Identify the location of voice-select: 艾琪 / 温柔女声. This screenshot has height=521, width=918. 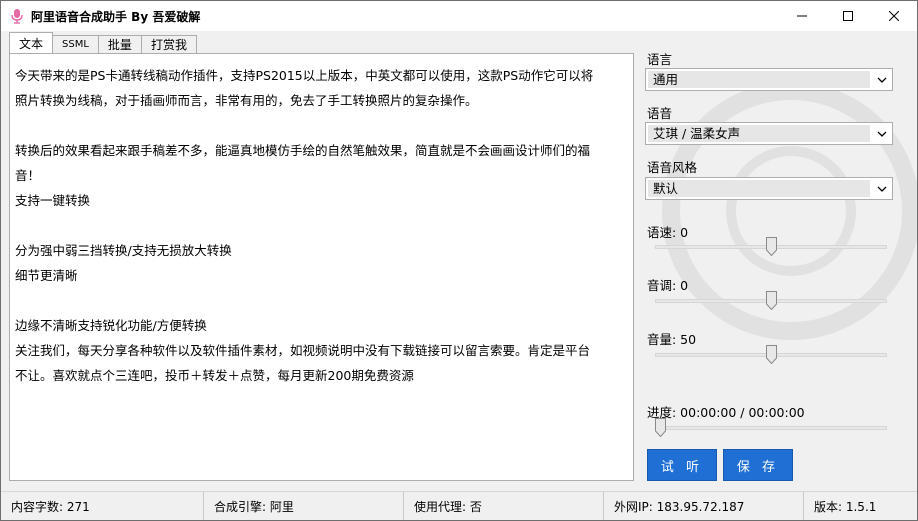
(769, 133).